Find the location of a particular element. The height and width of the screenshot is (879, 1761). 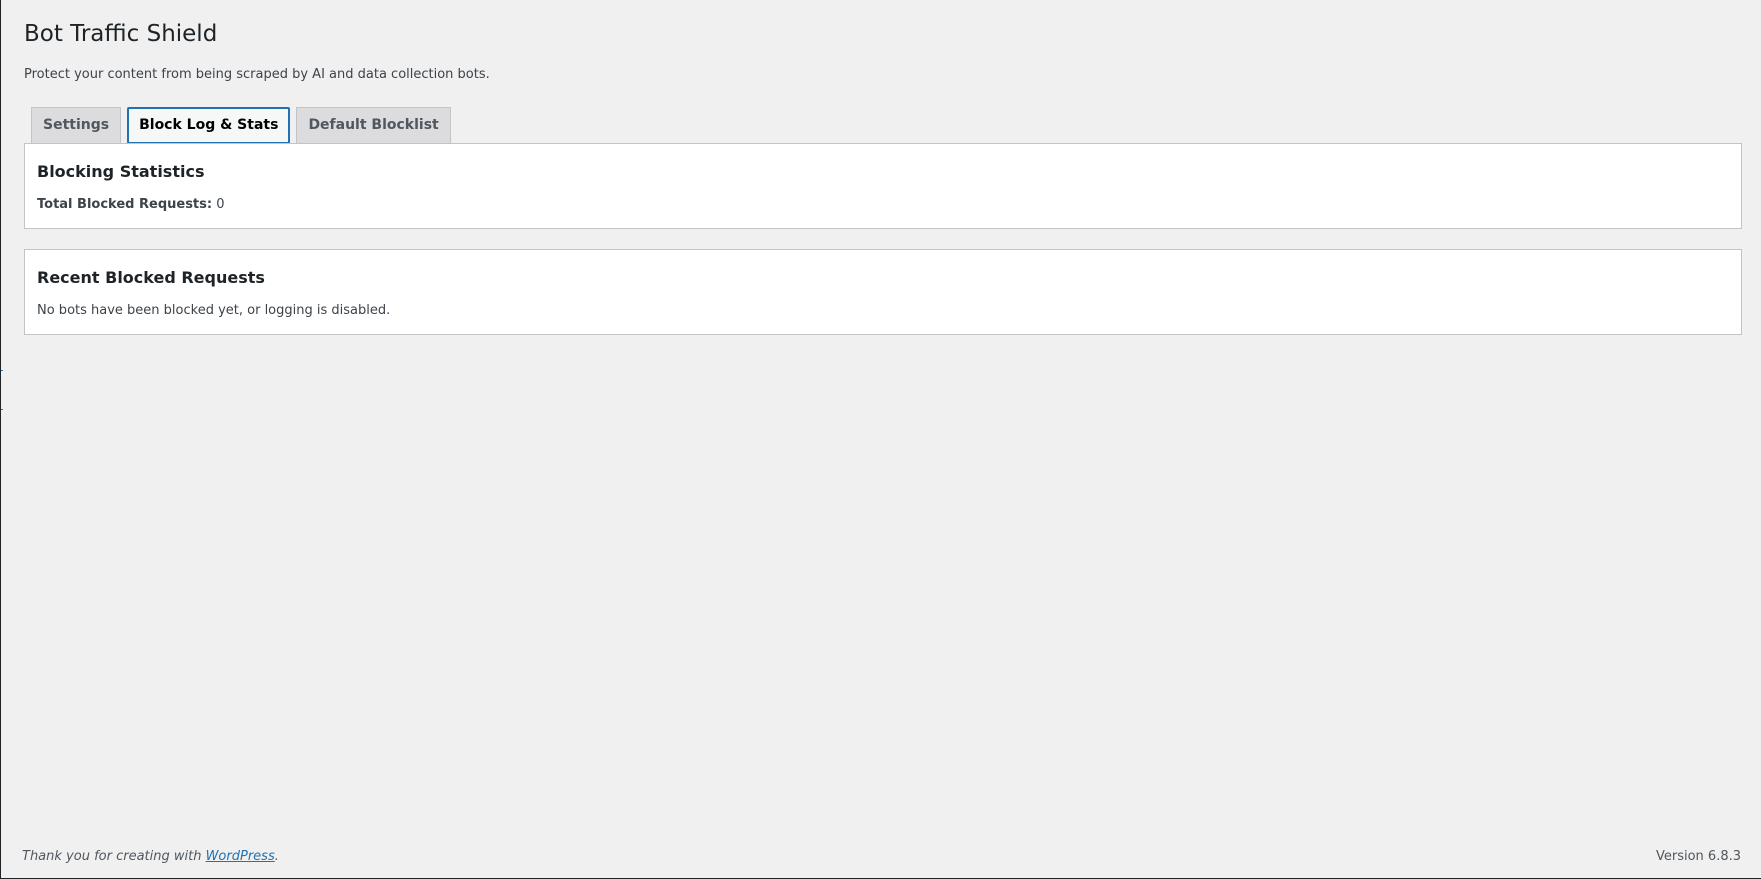

total-blocked-label: Total Blocked Requests: is located at coordinates (125, 204).